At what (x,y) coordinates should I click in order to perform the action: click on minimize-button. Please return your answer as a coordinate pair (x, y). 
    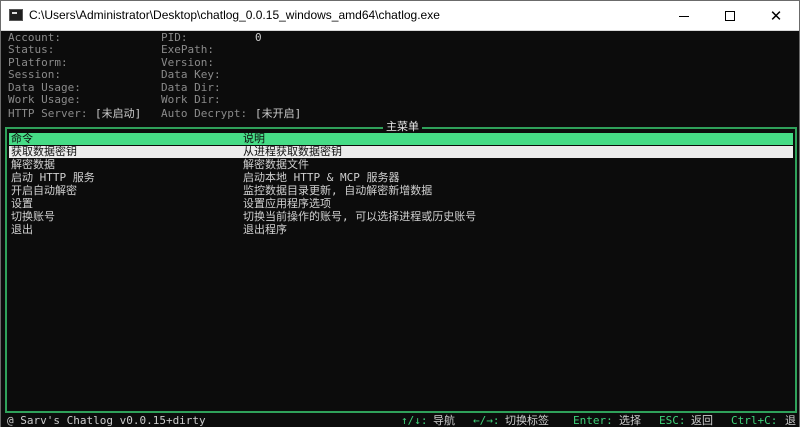
    Looking at the image, I should click on (684, 16).